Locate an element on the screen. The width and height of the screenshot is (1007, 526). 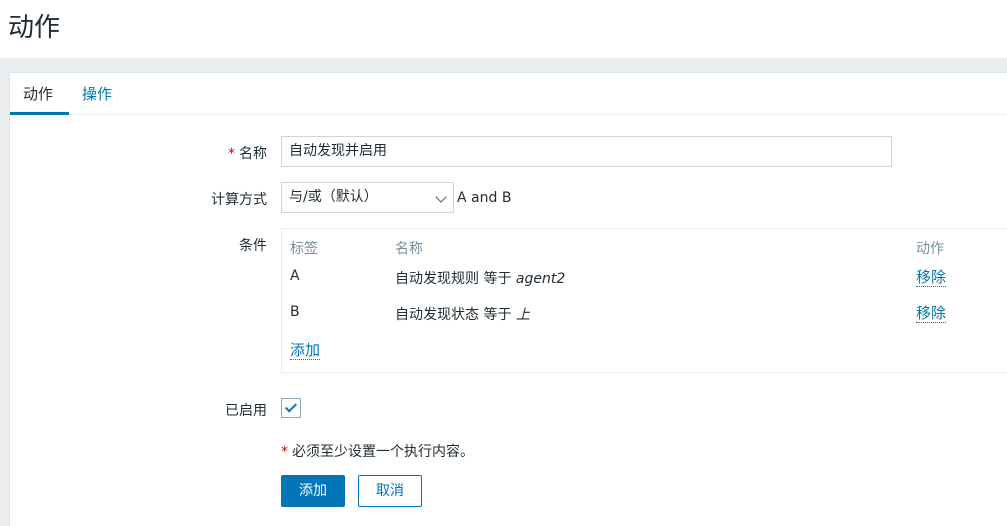
calc-select-value: 与/或（默认） is located at coordinates (333, 197).